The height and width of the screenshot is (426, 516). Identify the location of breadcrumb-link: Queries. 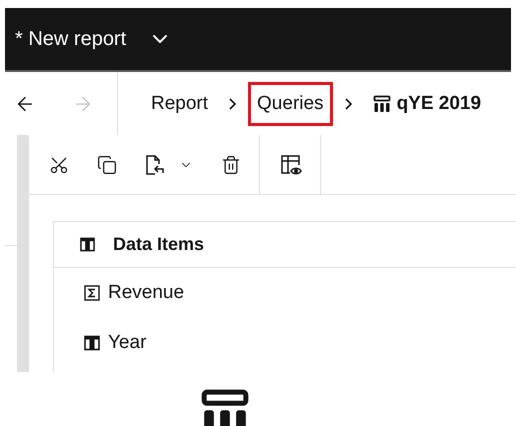
(290, 104).